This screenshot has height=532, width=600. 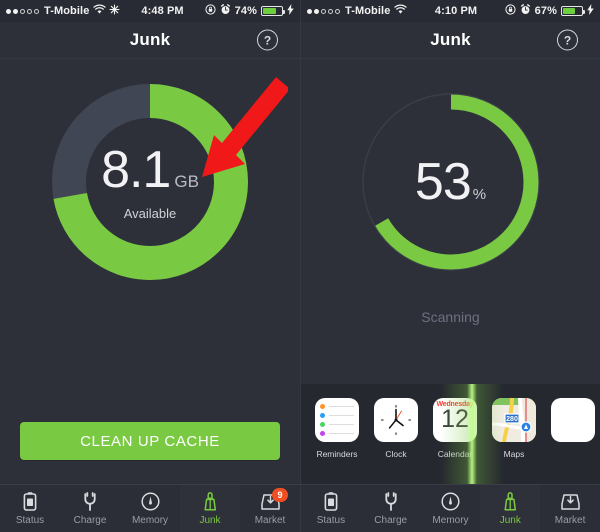 What do you see at coordinates (514, 454) in the screenshot?
I see `app-label: Maps` at bounding box center [514, 454].